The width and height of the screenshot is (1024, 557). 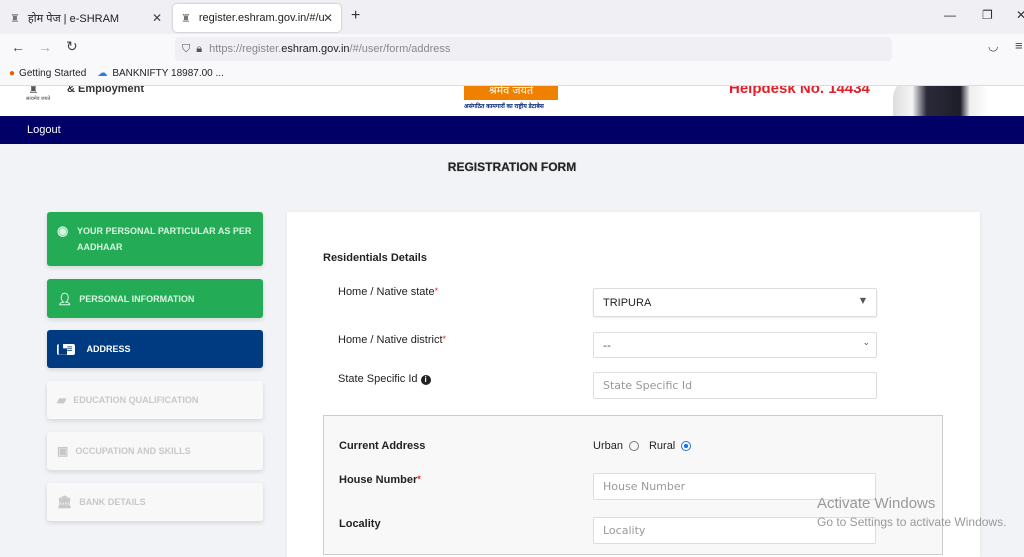 I want to click on sidebar-item-address: ▙≡ ADDRESS, so click(x=155, y=349).